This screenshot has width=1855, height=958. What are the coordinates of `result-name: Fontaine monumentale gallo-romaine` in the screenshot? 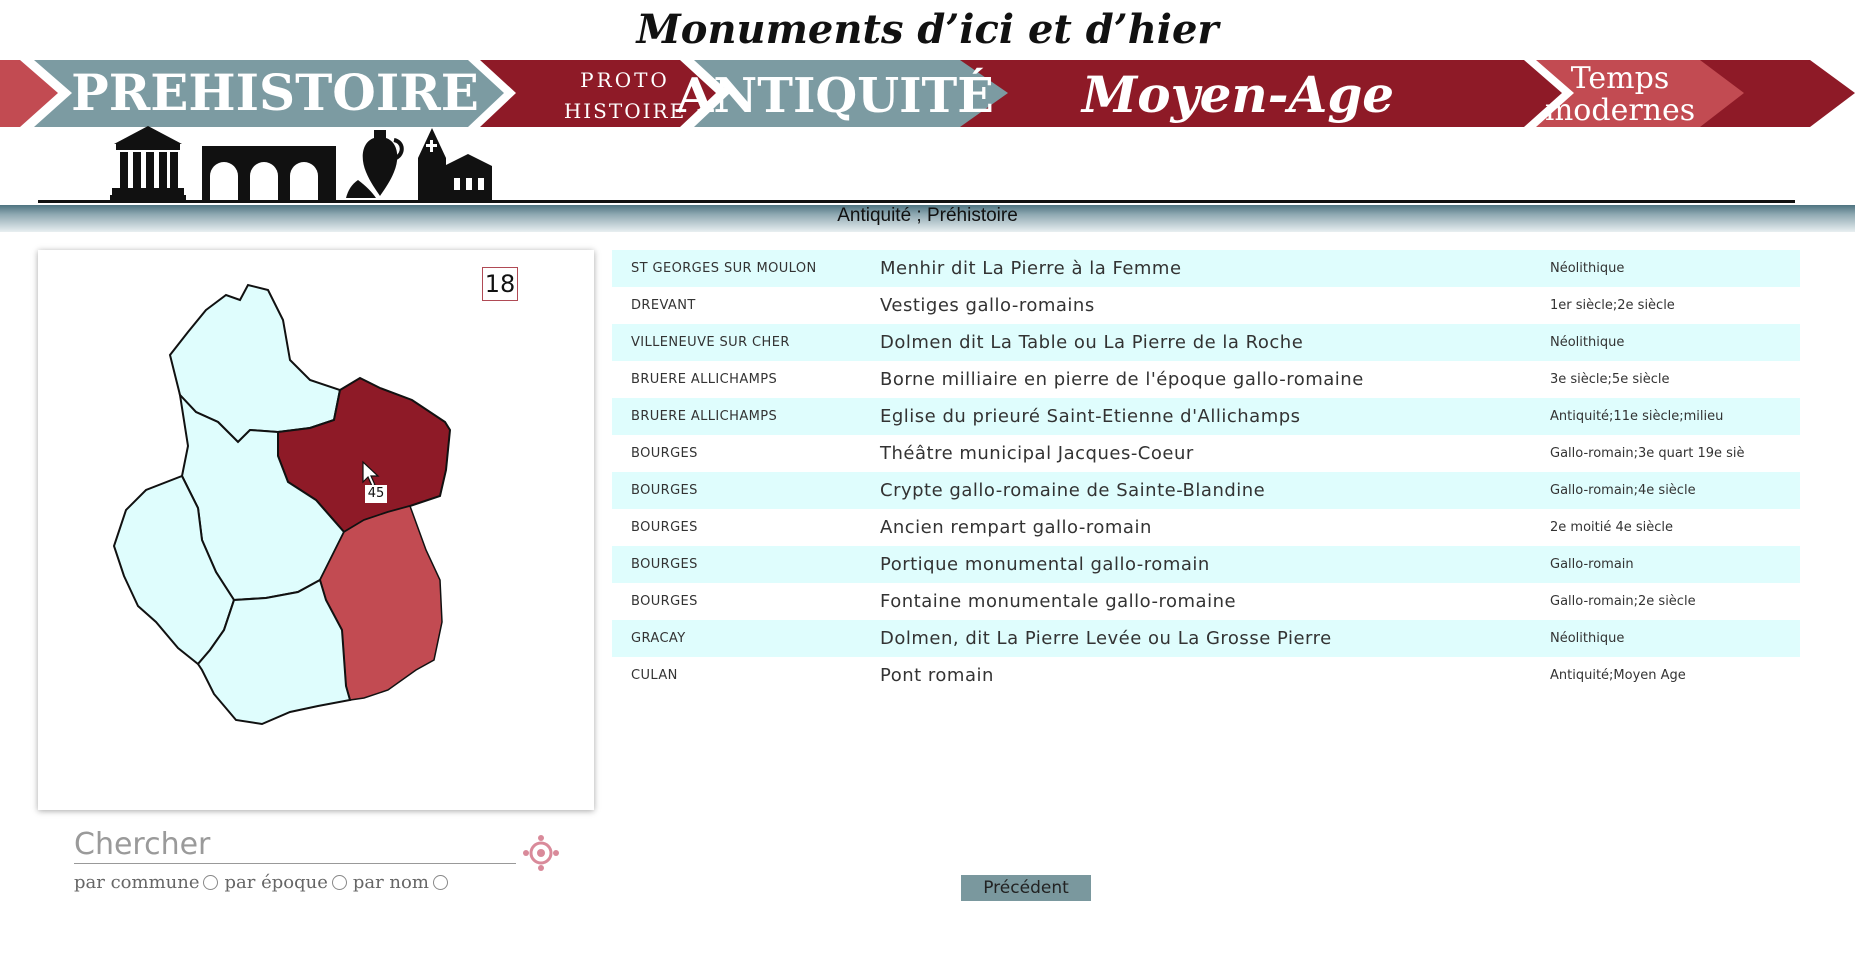 It's located at (1058, 601).